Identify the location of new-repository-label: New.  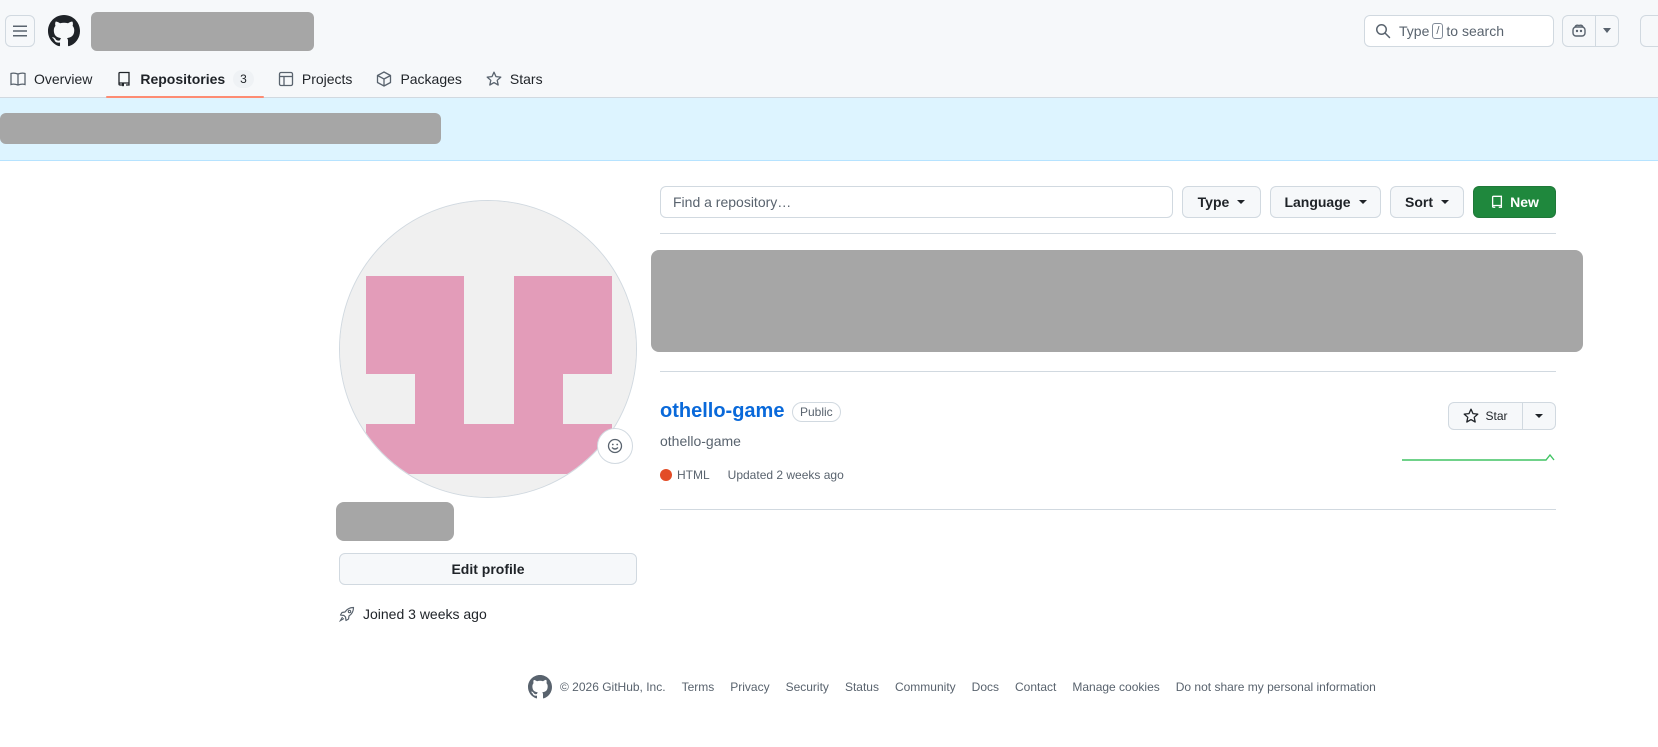
(1524, 202).